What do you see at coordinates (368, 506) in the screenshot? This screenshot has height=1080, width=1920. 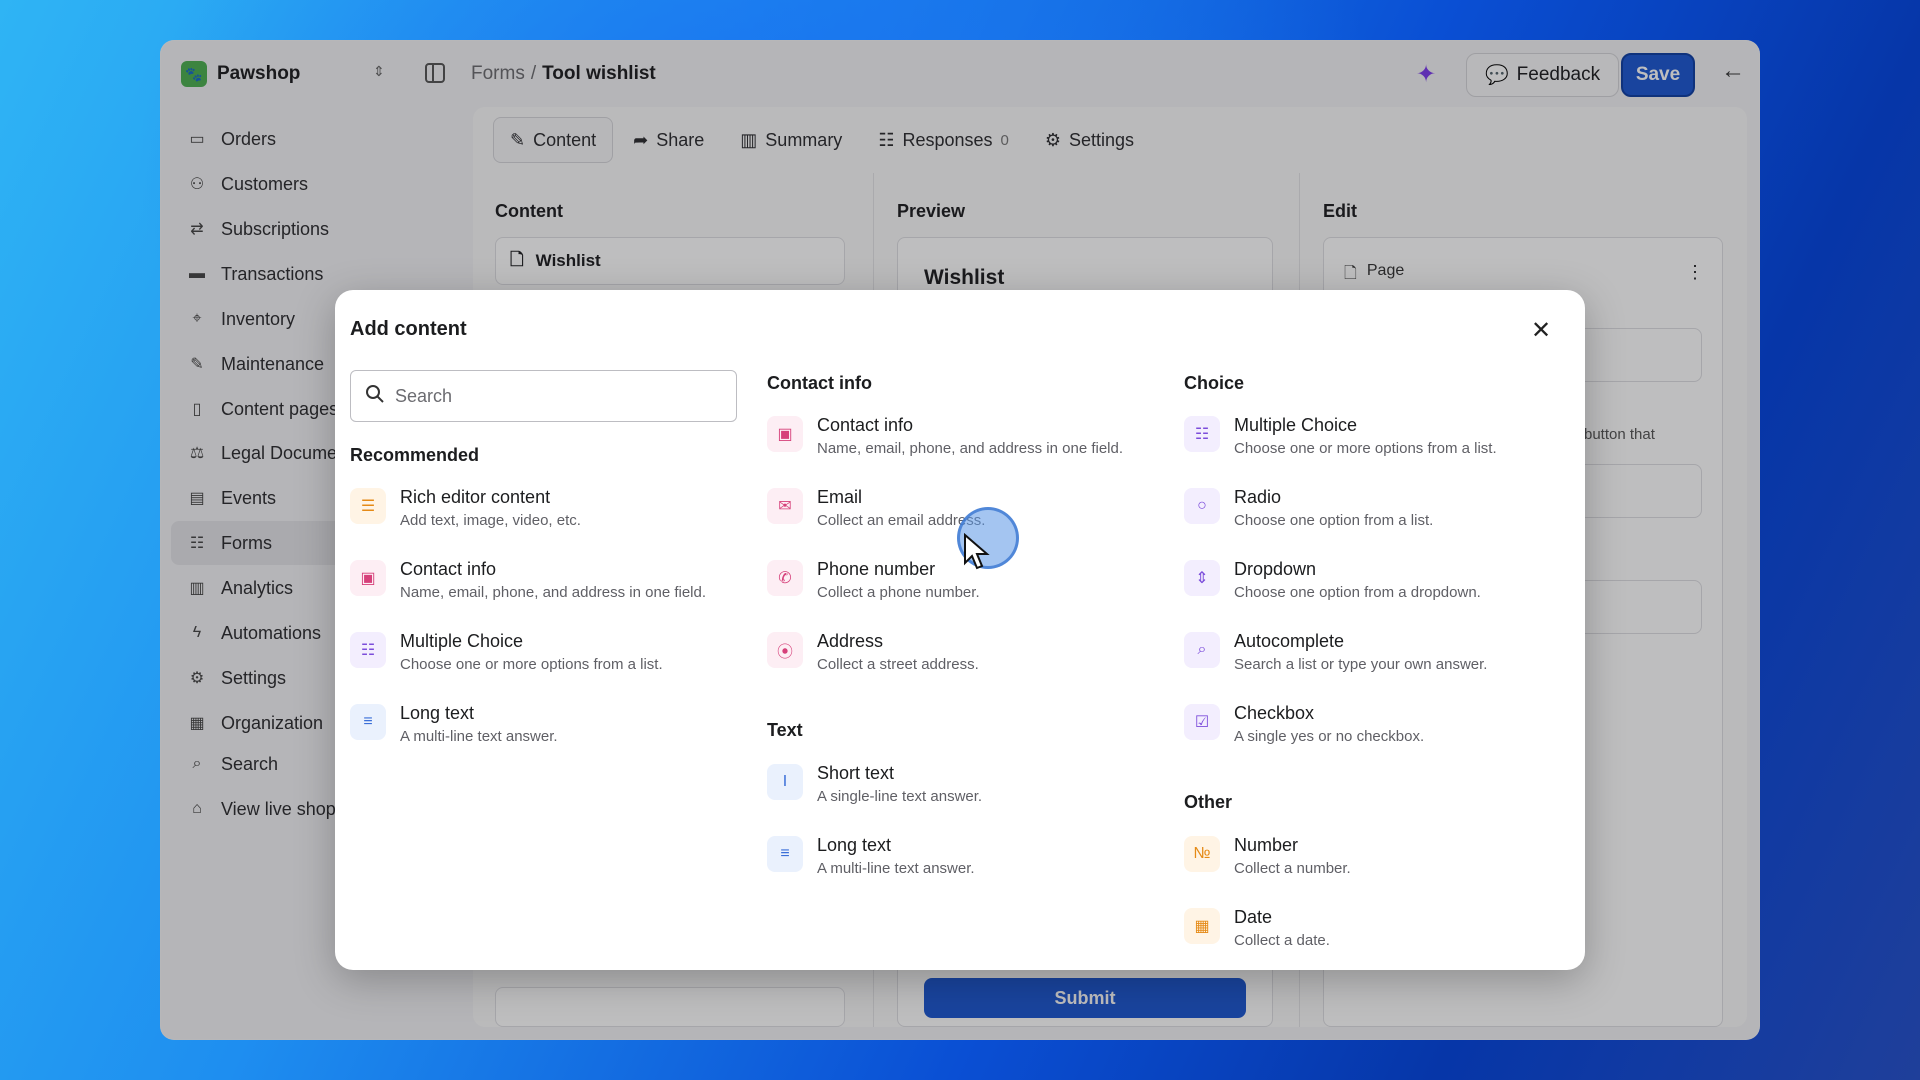 I see `rich-text-icon: ☰` at bounding box center [368, 506].